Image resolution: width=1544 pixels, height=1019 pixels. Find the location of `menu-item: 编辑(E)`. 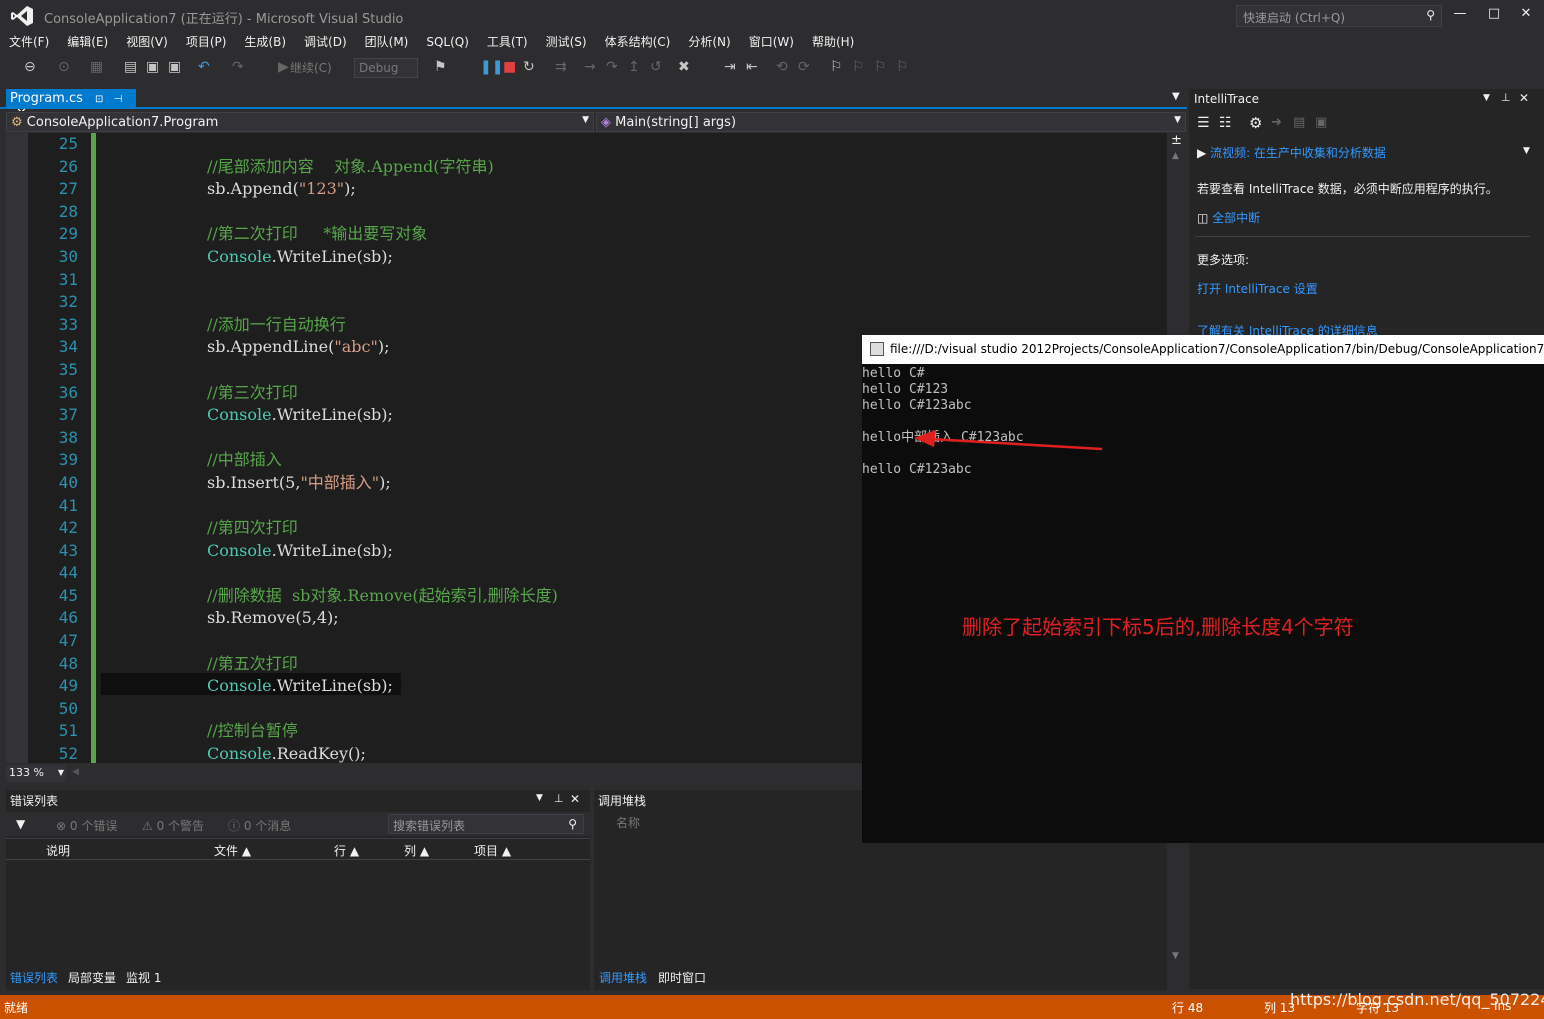

menu-item: 编辑(E) is located at coordinates (87, 42).